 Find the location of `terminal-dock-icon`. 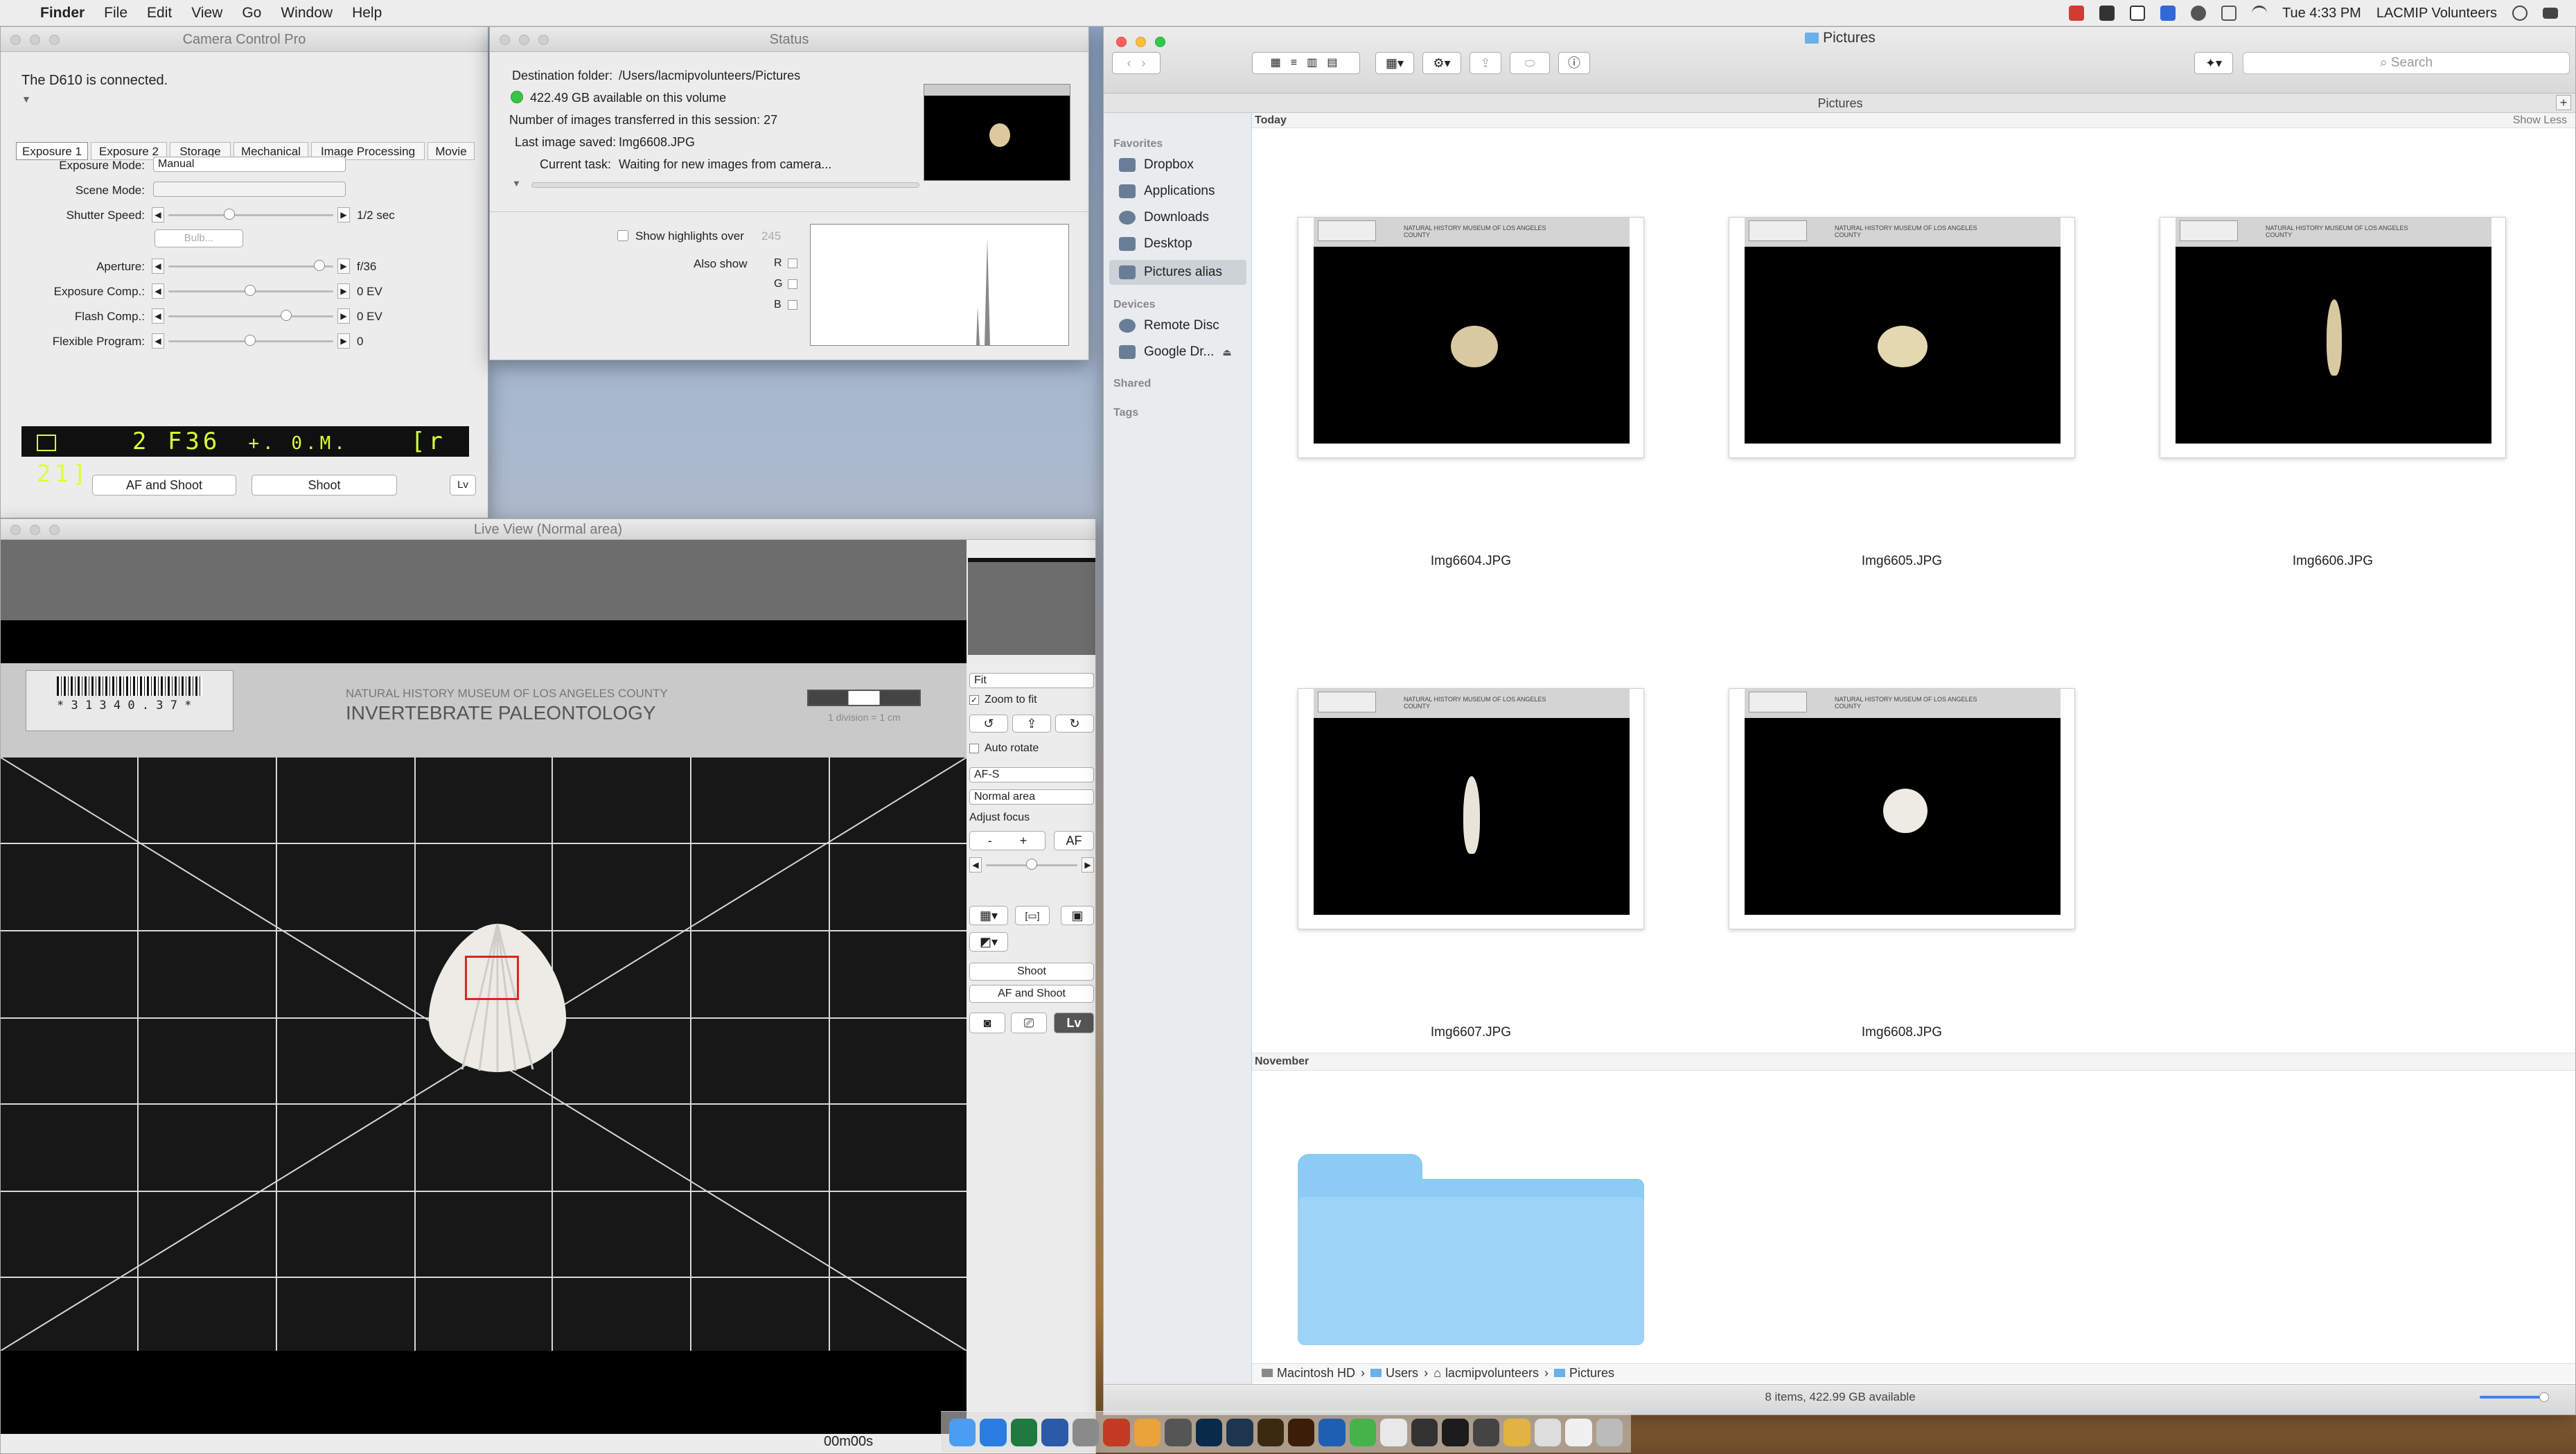

terminal-dock-icon is located at coordinates (1425, 1432).